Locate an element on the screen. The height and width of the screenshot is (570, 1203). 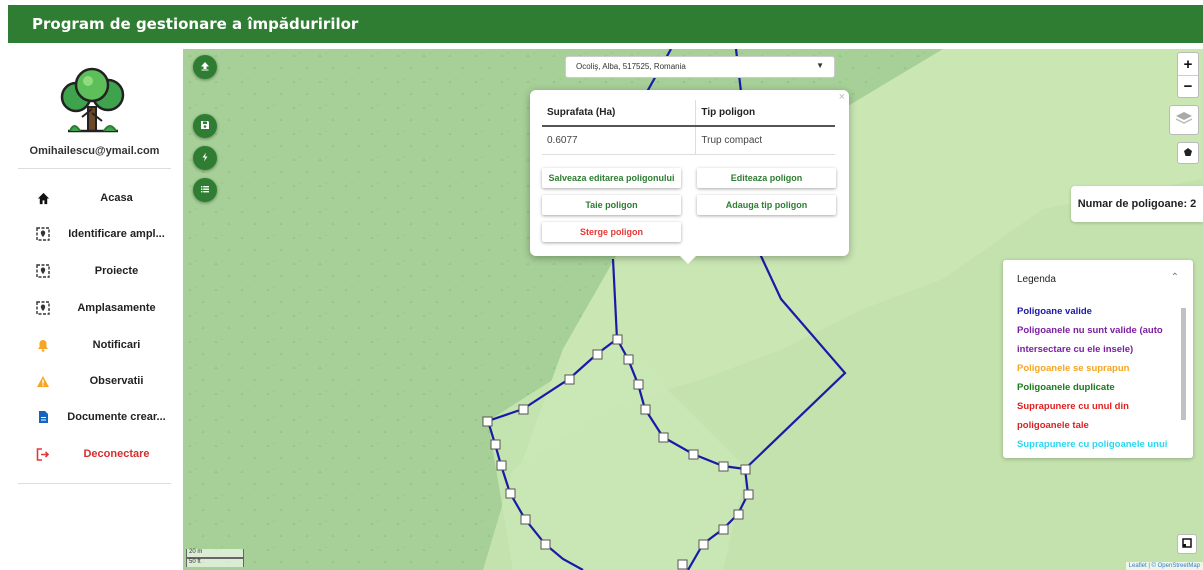
layers-icon is located at coordinates (1184, 120).